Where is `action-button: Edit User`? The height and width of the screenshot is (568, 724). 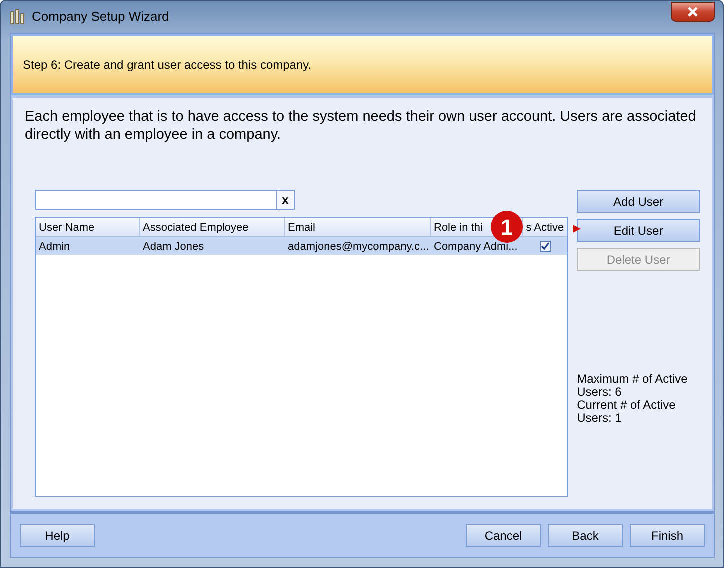 action-button: Edit User is located at coordinates (638, 230).